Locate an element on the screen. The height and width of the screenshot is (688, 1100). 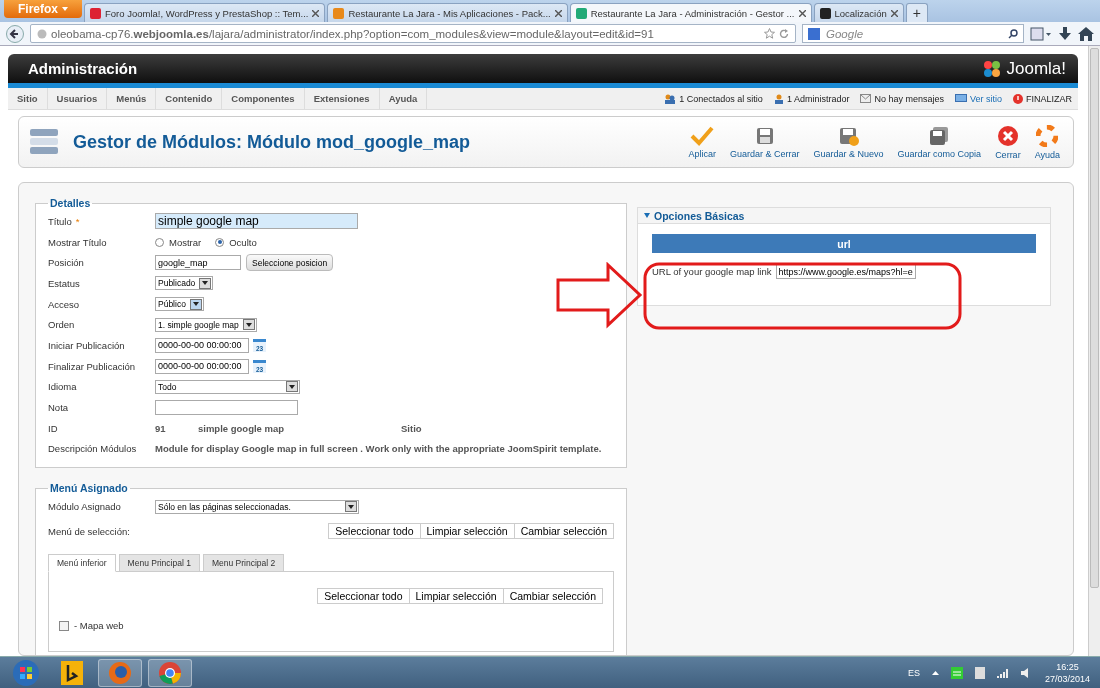
field-label: Módulo Asignado is located at coordinates (85, 507).